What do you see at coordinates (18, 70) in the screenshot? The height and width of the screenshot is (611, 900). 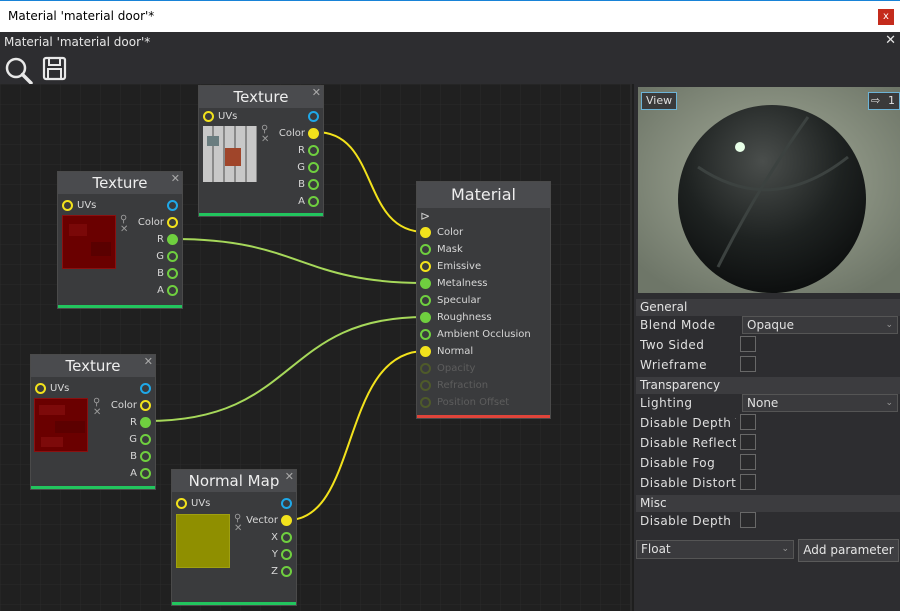 I see `search-icon` at bounding box center [18, 70].